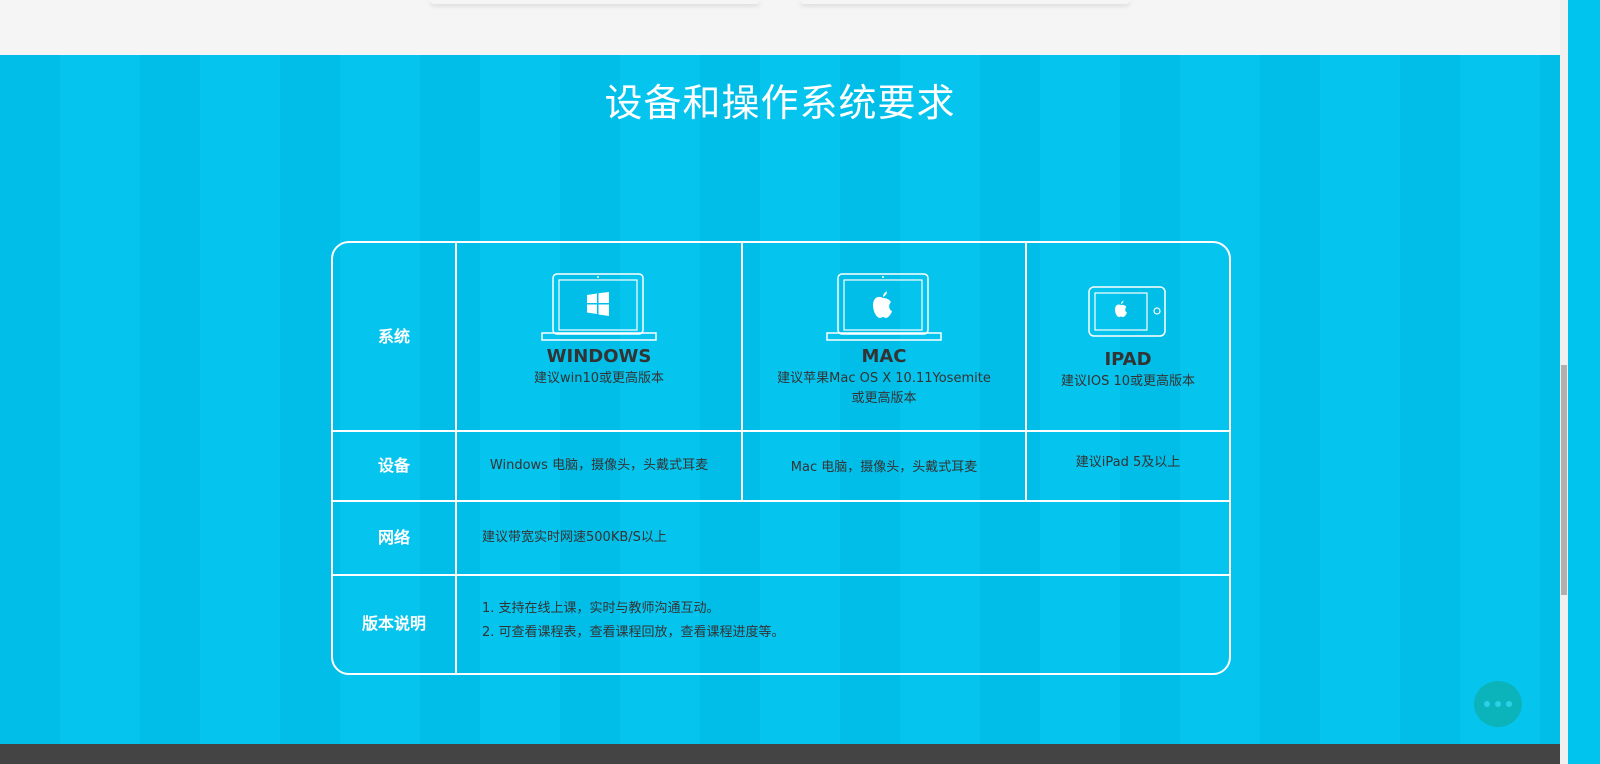 This screenshot has height=764, width=1600. What do you see at coordinates (780, 27) in the screenshot?
I see `top-section` at bounding box center [780, 27].